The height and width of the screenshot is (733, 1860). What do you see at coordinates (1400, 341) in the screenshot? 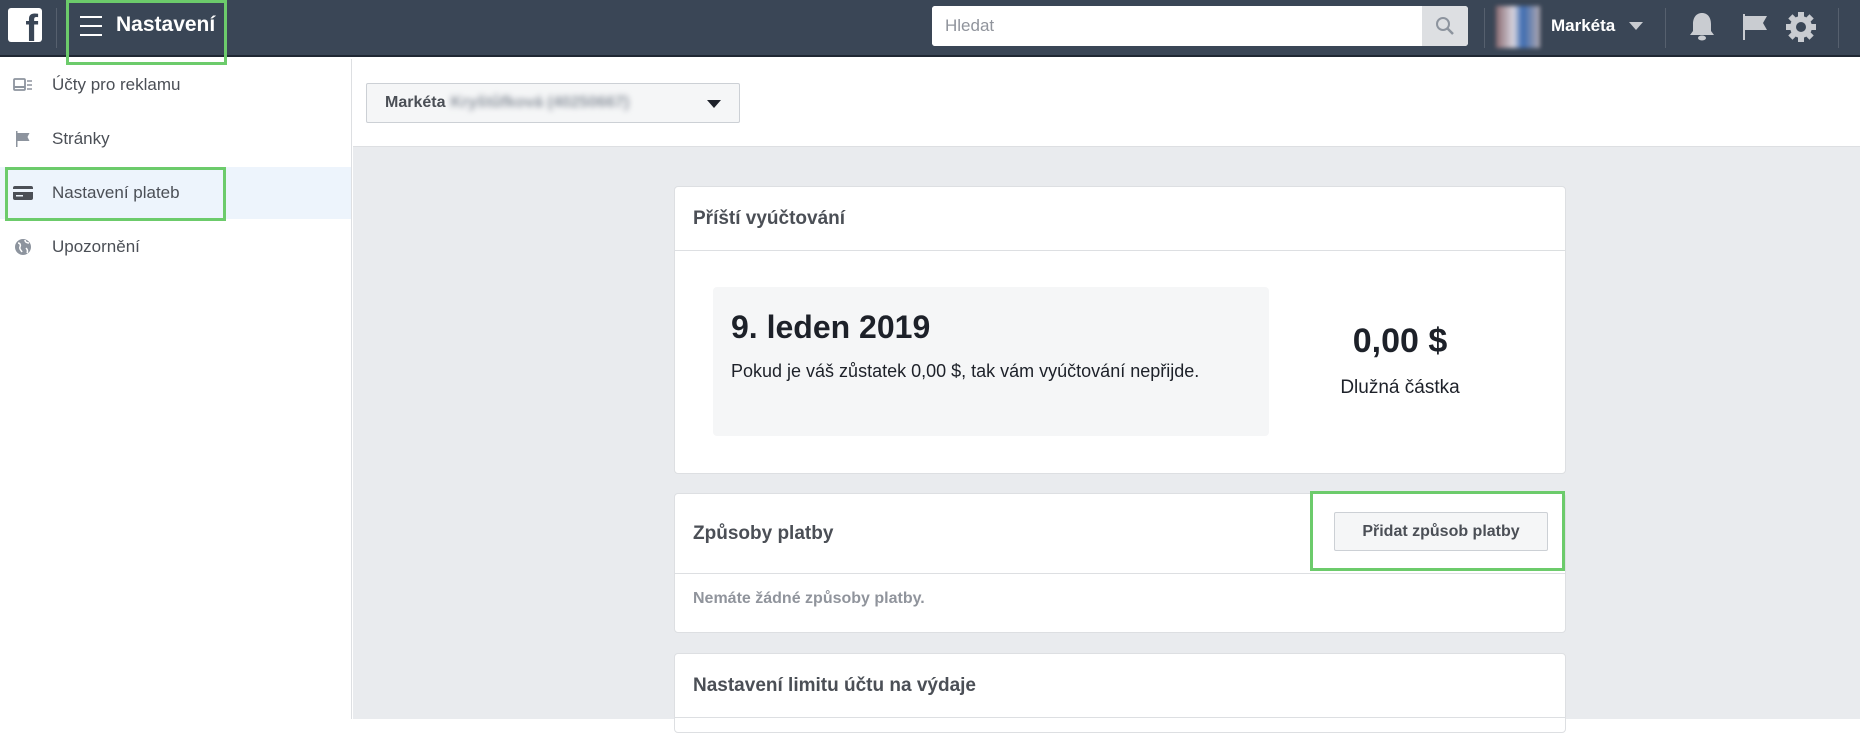
I see `amount-due: 0,00 $` at bounding box center [1400, 341].